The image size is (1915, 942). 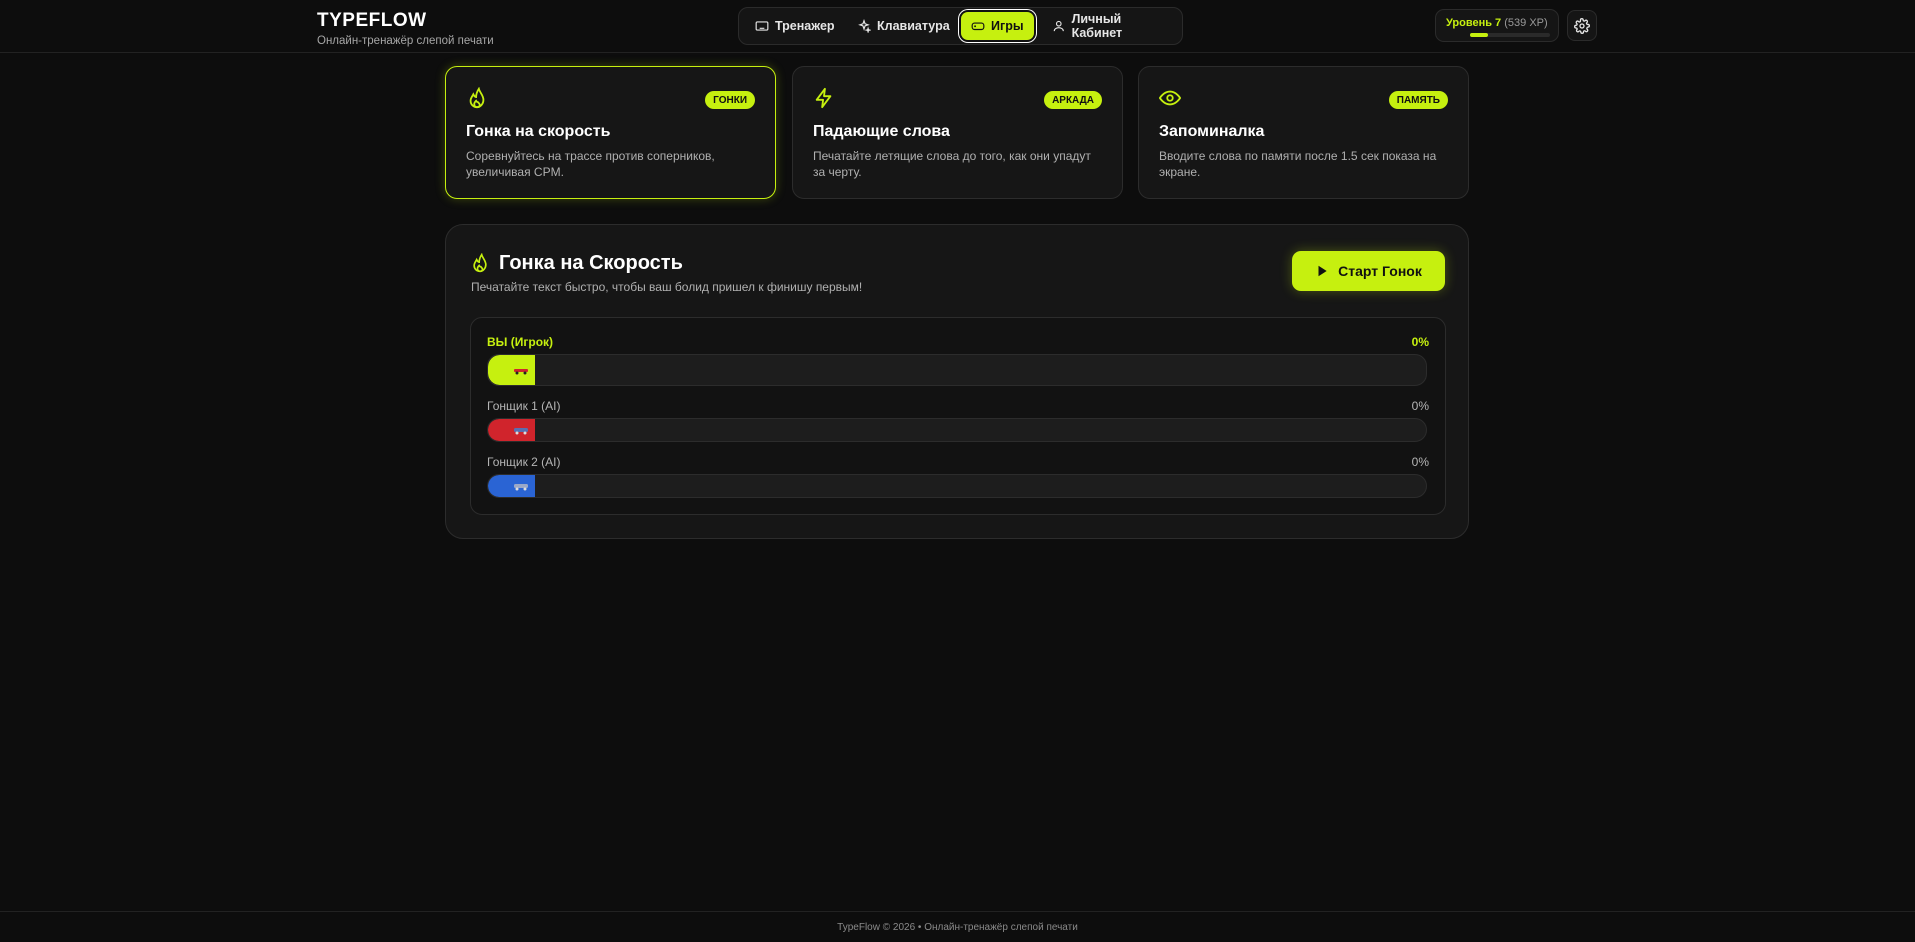 I want to click on nav-label: Тренажер, so click(x=805, y=26).